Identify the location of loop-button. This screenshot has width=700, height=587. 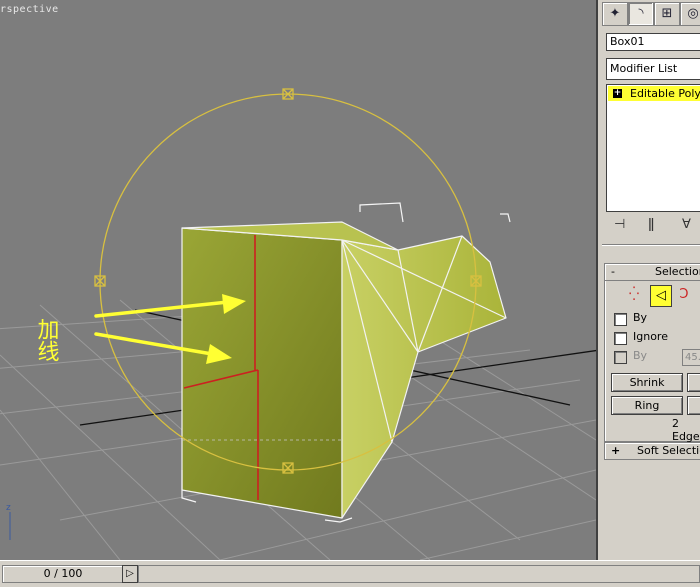
(693, 405).